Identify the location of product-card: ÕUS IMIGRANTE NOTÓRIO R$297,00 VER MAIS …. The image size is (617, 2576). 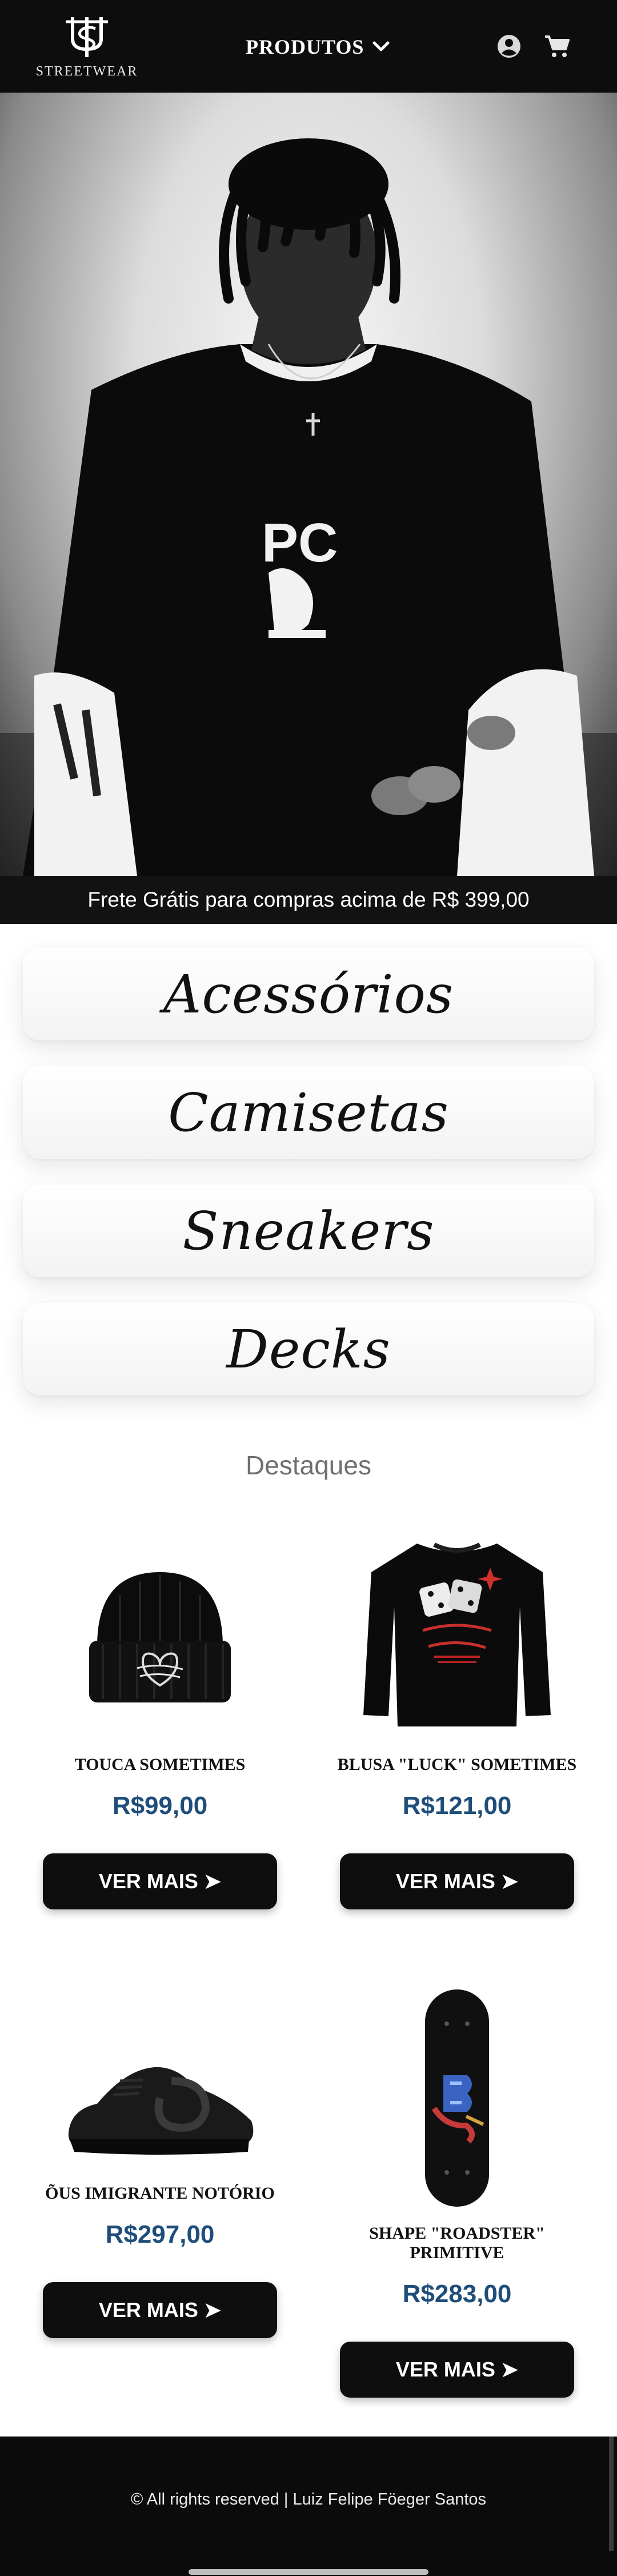
(160, 2175).